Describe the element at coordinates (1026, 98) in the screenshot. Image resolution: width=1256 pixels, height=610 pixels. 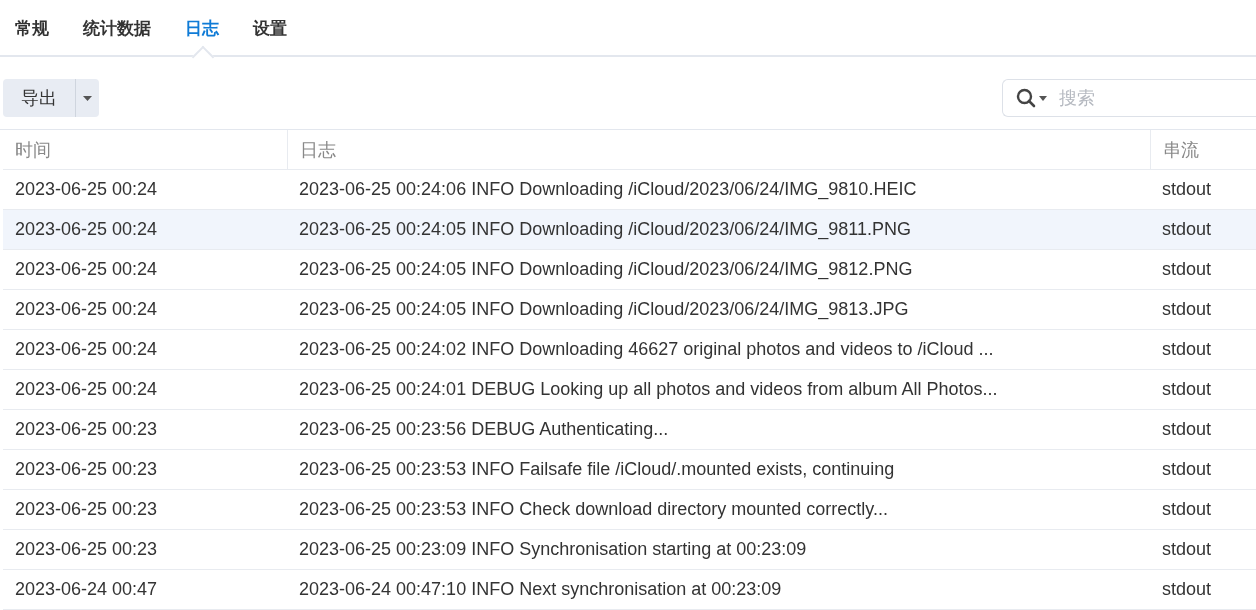
I see `search-icon` at that location.